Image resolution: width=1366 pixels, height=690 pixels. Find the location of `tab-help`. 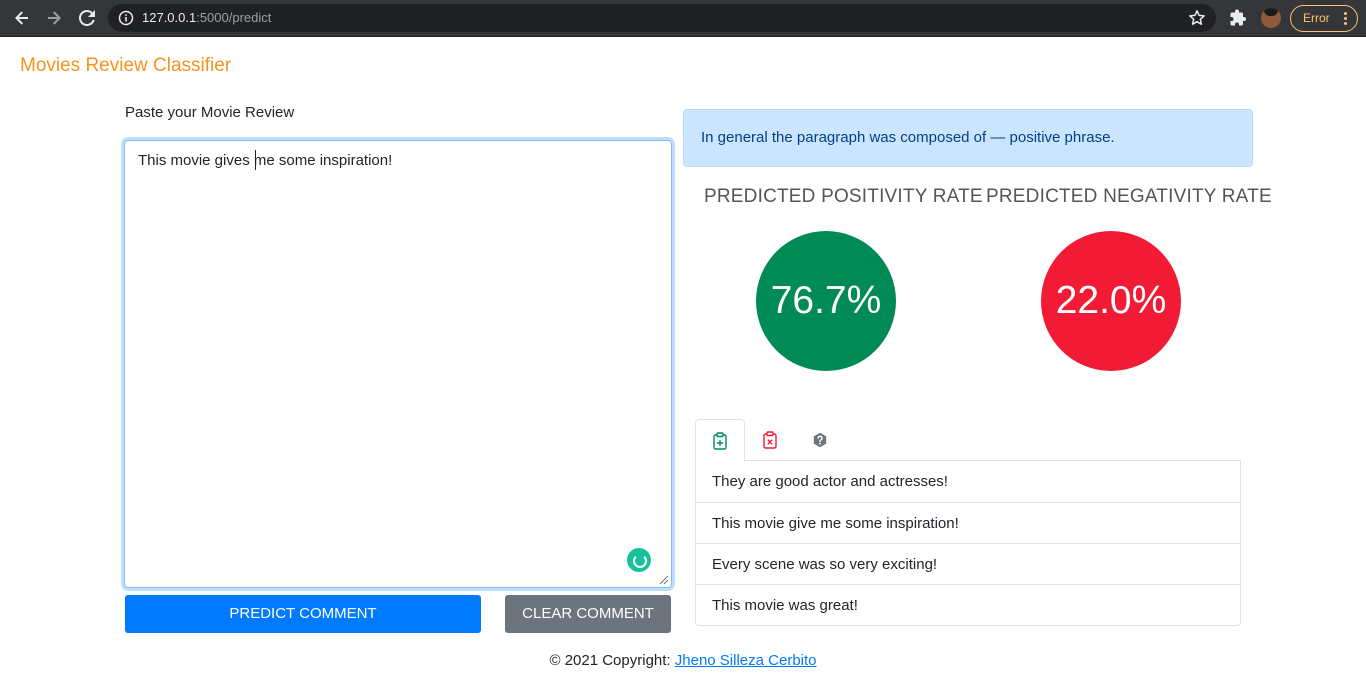

tab-help is located at coordinates (820, 440).